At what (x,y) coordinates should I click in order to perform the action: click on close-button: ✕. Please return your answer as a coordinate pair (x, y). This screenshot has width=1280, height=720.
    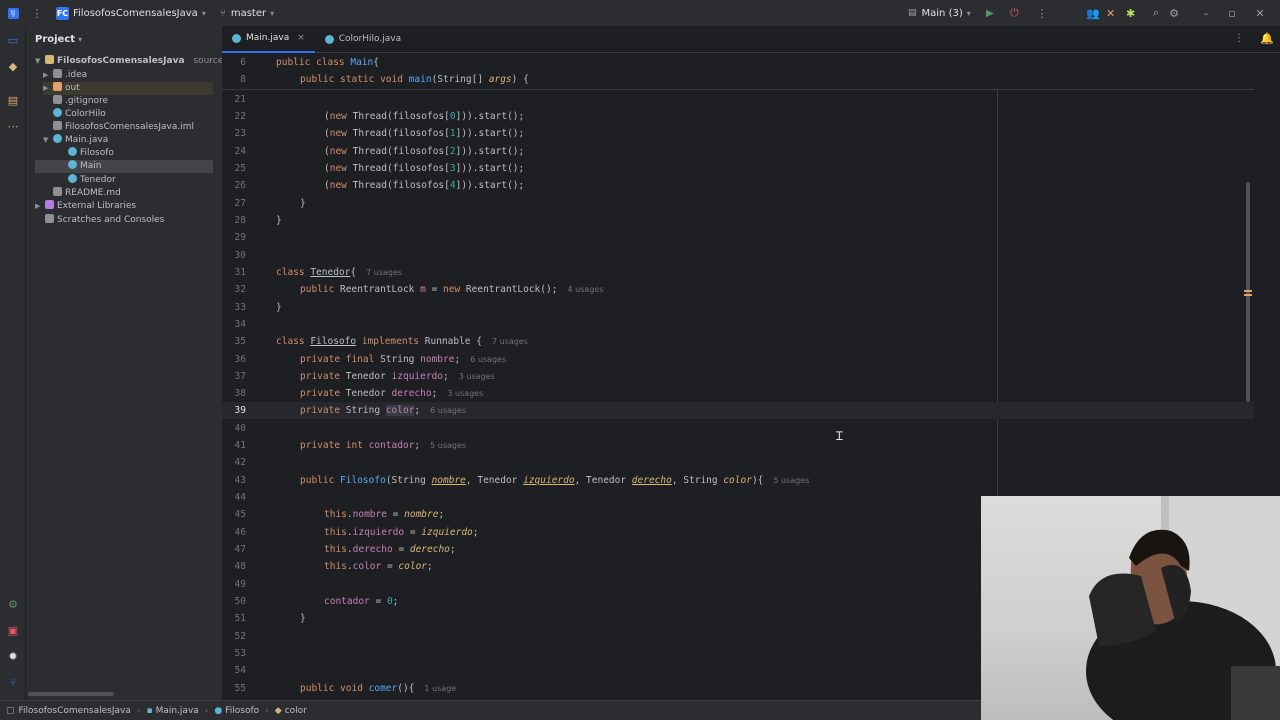
    Looking at the image, I should click on (1260, 13).